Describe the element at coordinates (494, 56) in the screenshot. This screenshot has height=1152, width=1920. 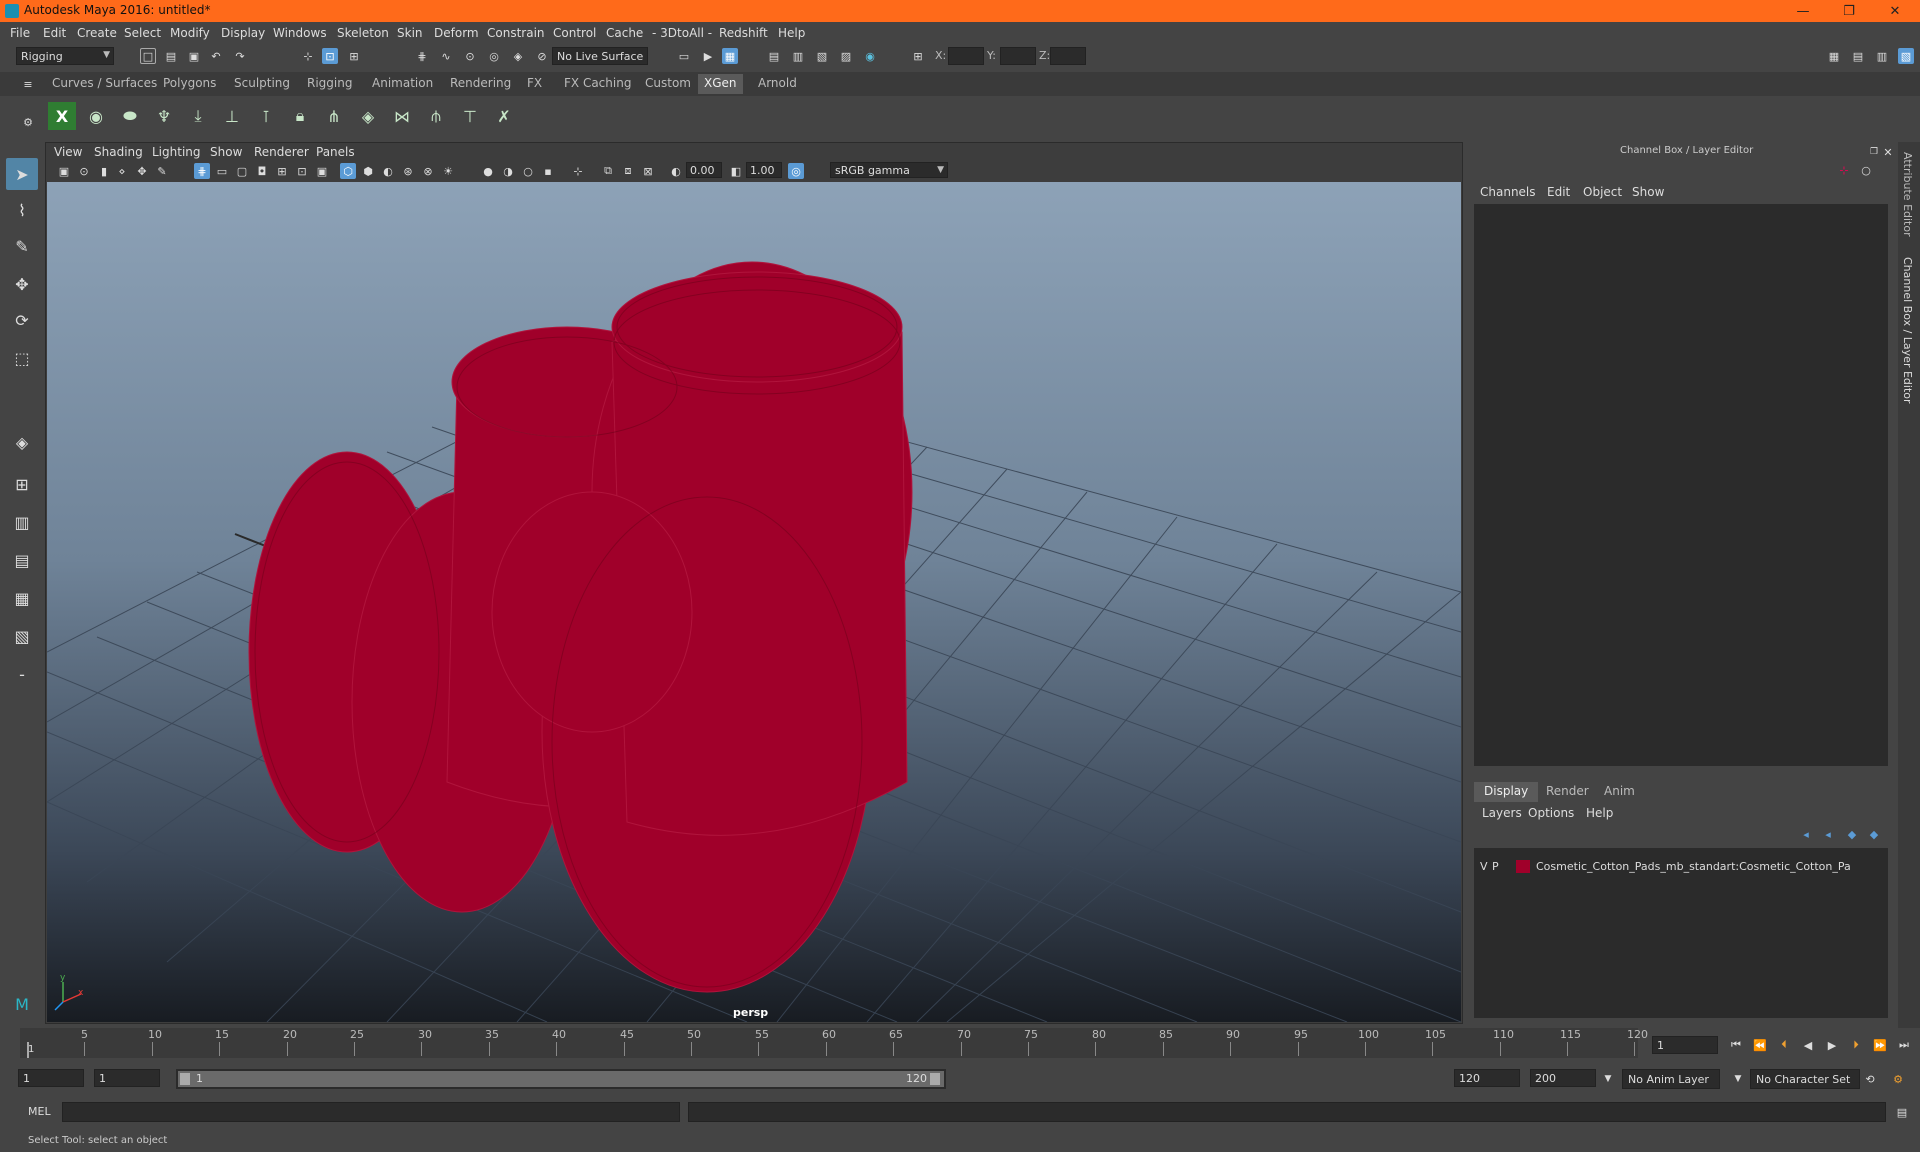
I see `snap-view-icon: ◎` at that location.